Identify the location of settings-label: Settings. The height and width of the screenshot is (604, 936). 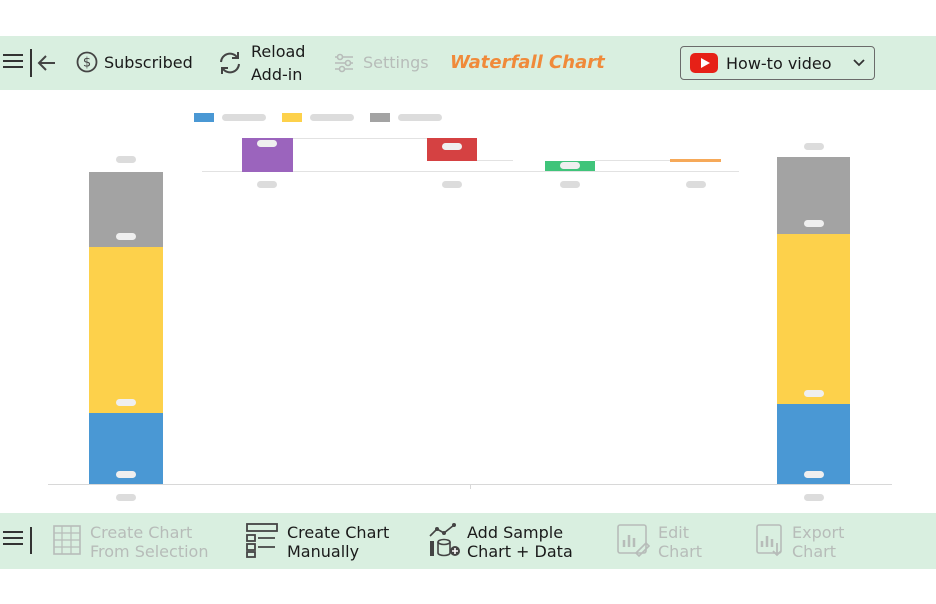
(396, 62).